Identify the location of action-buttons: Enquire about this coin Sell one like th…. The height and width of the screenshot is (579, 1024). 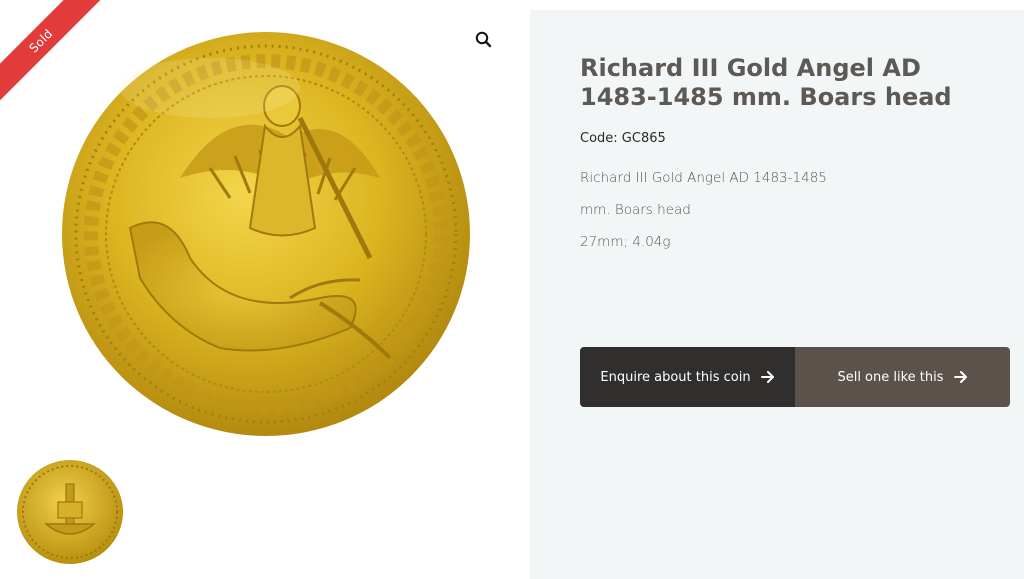
(795, 377).